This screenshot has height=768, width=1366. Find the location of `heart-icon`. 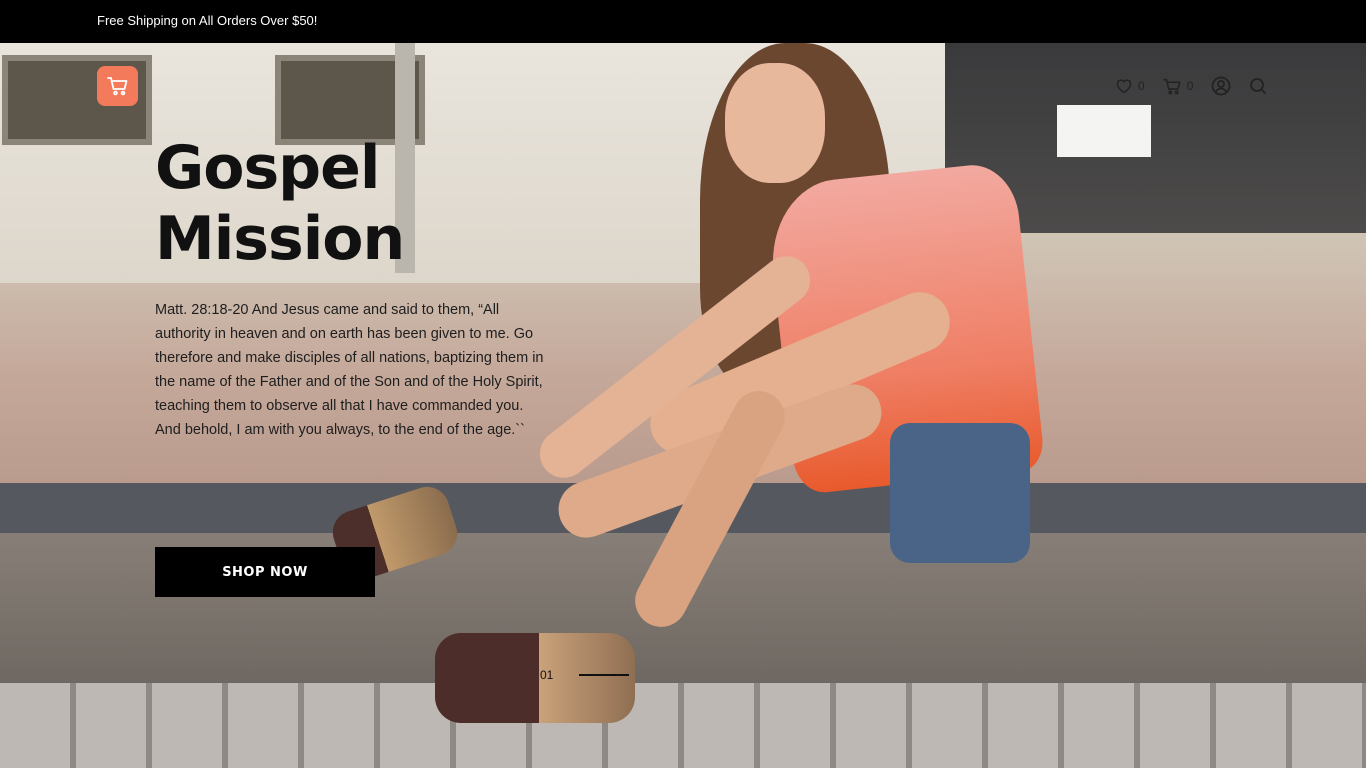

heart-icon is located at coordinates (1124, 86).